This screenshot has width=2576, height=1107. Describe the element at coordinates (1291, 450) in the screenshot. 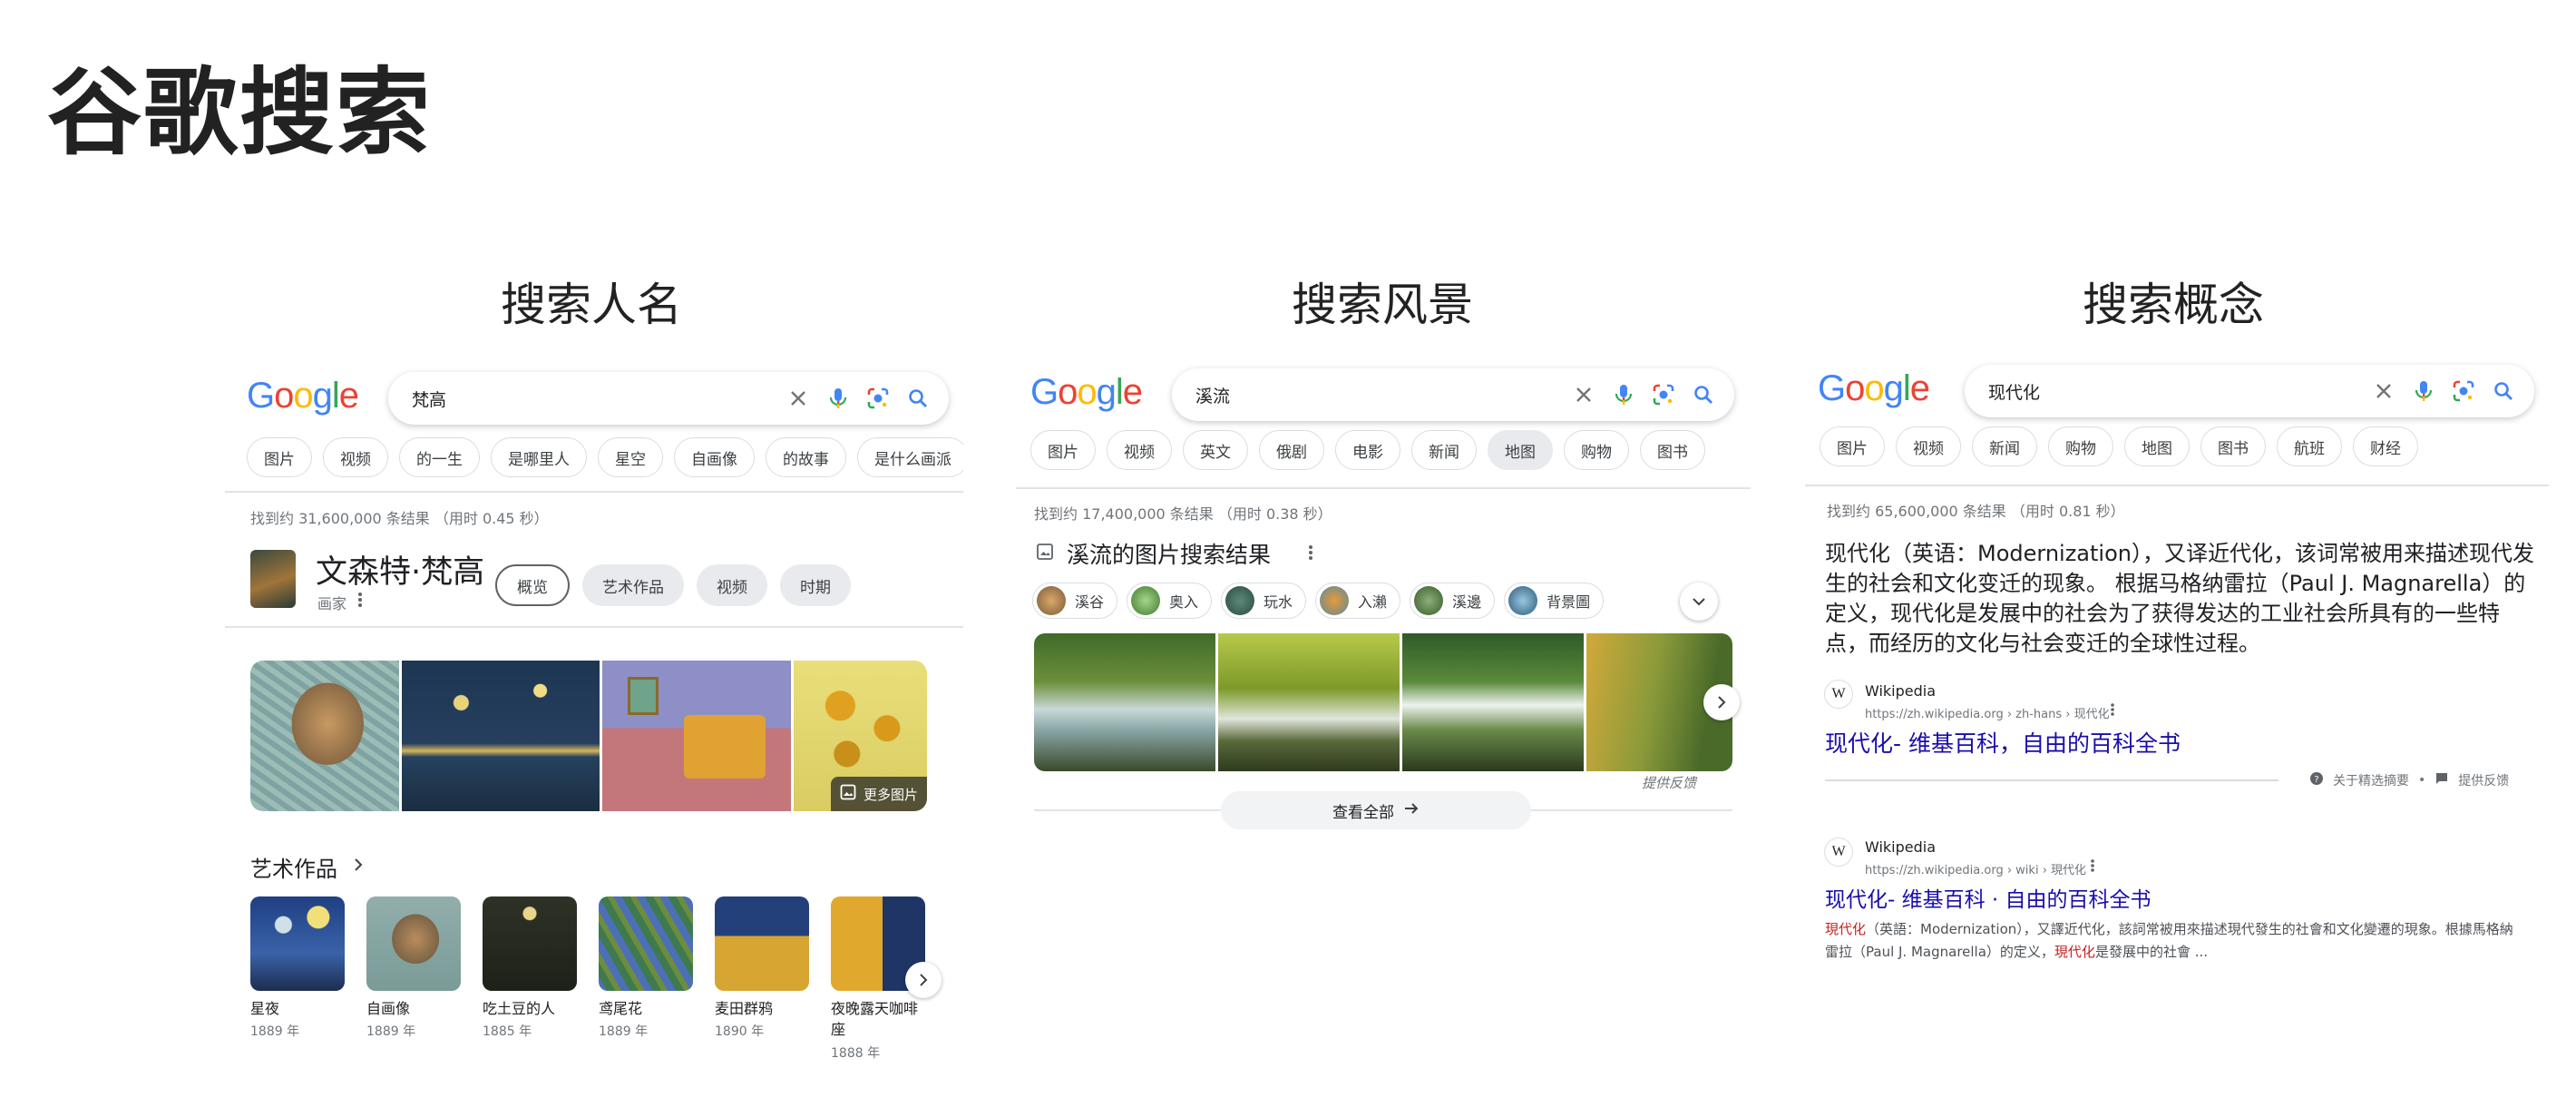

I see `chip: 俄剧` at that location.